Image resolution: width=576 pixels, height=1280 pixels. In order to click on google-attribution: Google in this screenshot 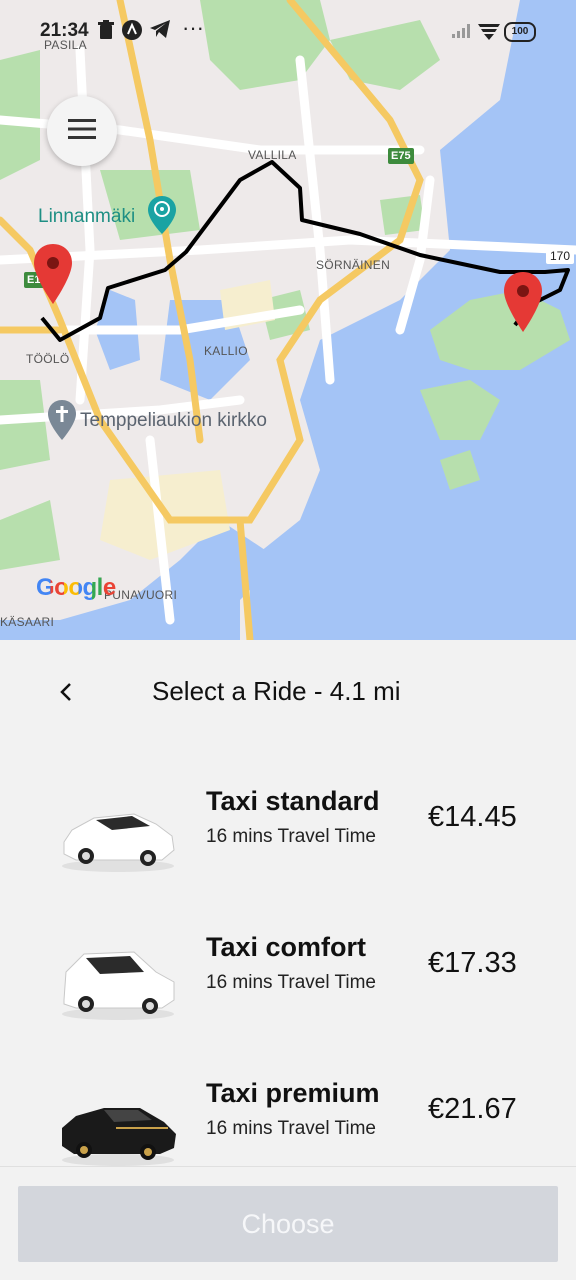, I will do `click(76, 587)`.